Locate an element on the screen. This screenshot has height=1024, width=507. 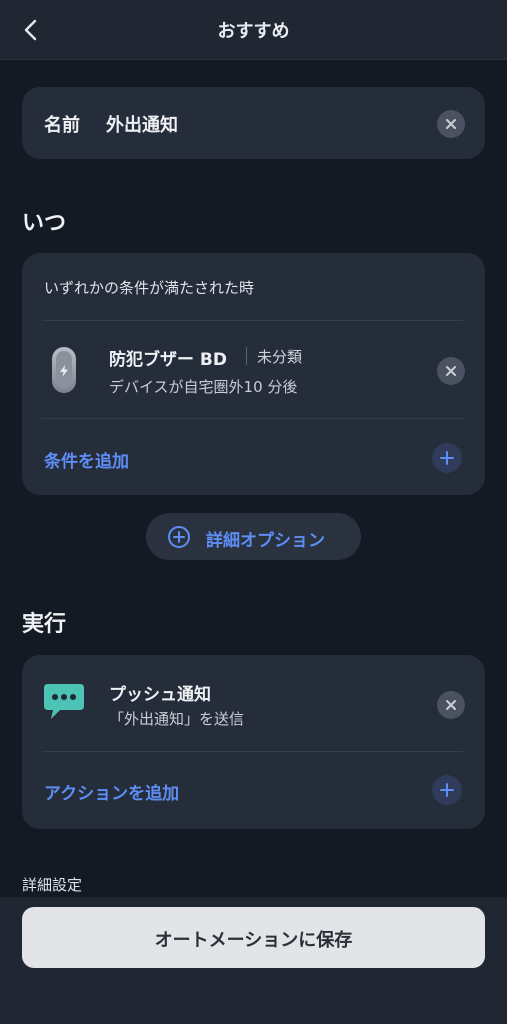
page-title: おすすめ is located at coordinates (253, 31).